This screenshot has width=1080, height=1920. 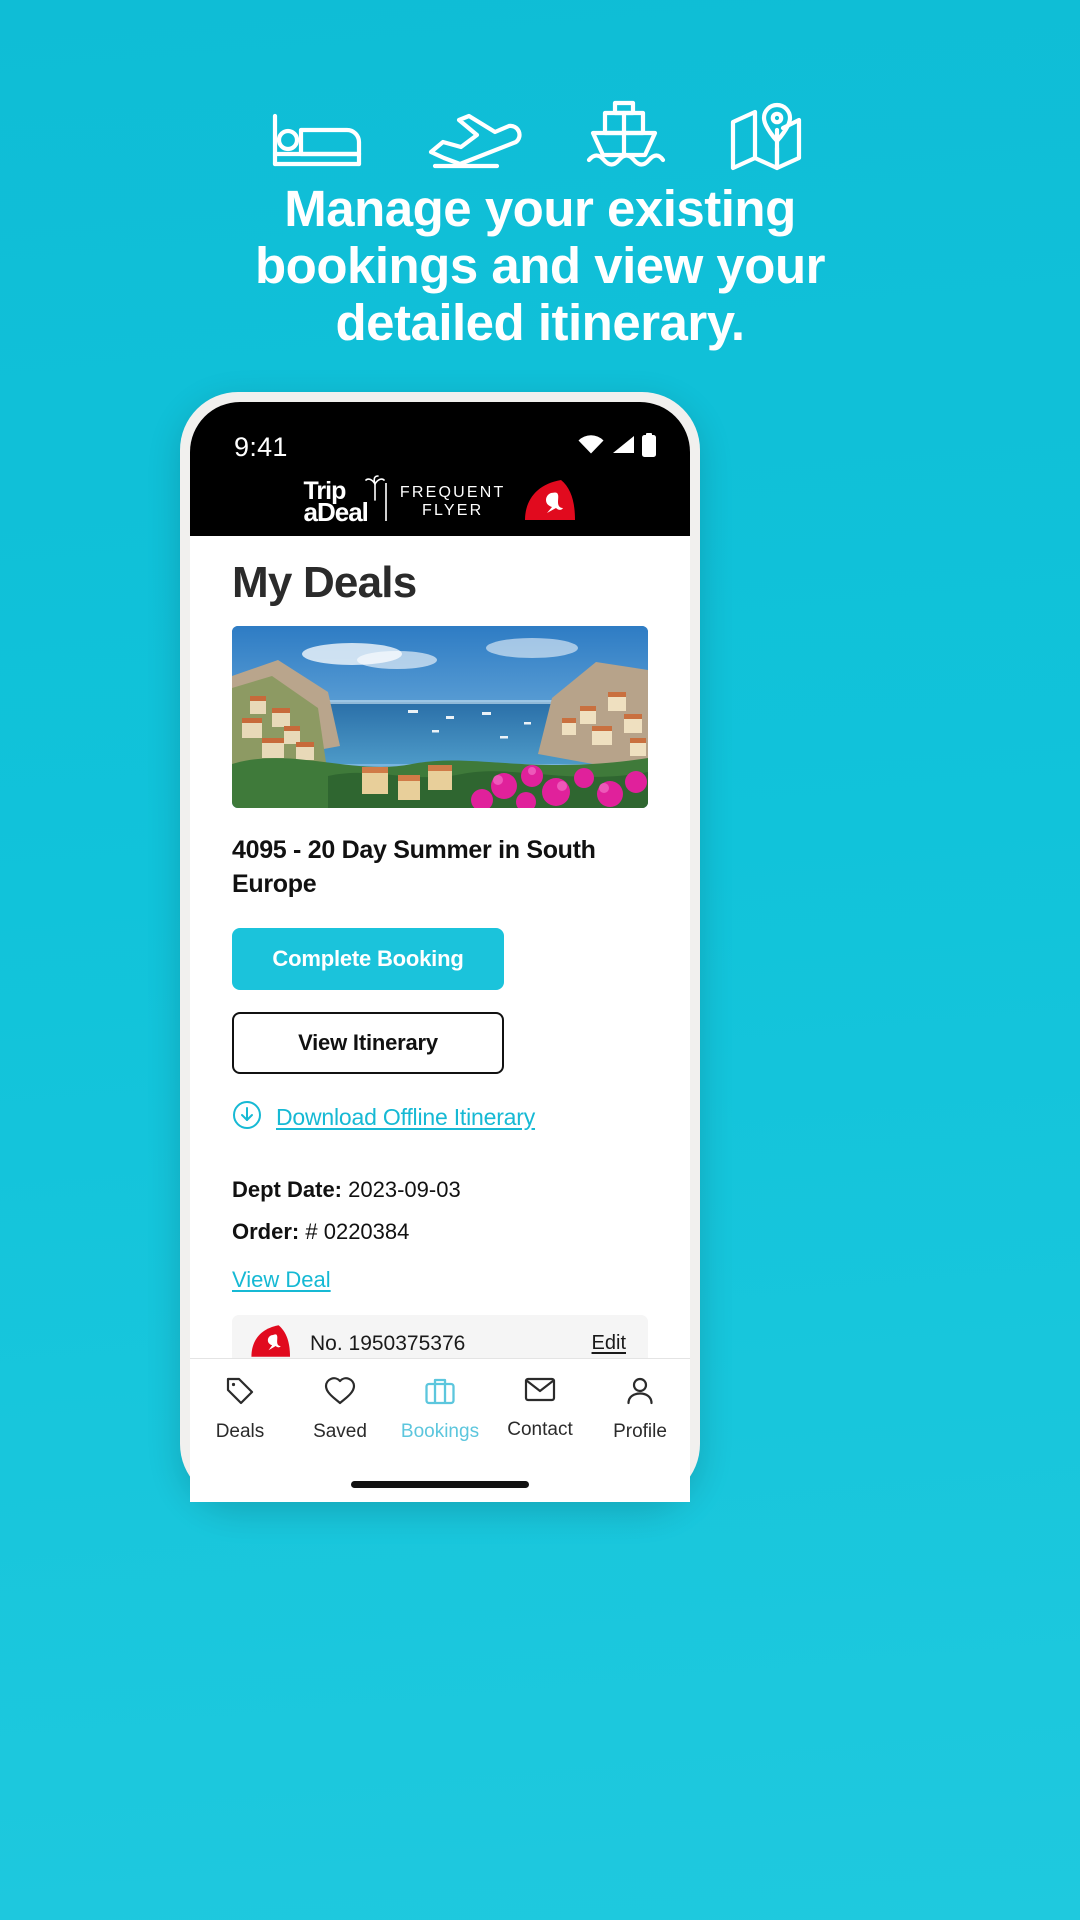 I want to click on bed-icon, so click(x=317, y=141).